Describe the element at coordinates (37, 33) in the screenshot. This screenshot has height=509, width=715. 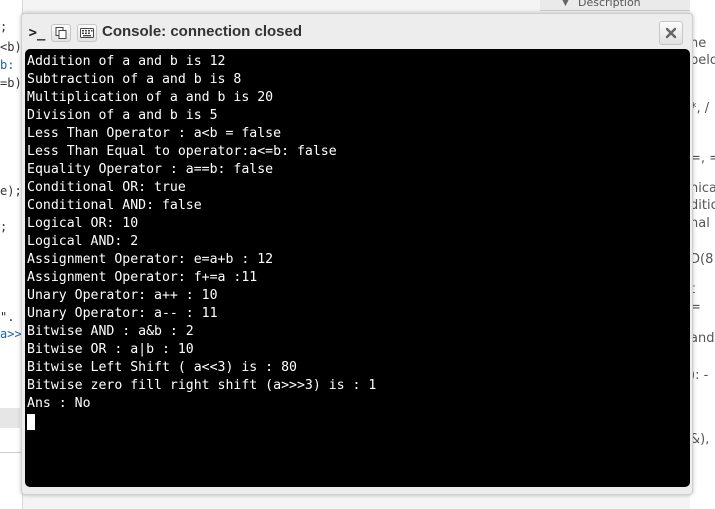
I see `console-prompt-icon: >_` at that location.